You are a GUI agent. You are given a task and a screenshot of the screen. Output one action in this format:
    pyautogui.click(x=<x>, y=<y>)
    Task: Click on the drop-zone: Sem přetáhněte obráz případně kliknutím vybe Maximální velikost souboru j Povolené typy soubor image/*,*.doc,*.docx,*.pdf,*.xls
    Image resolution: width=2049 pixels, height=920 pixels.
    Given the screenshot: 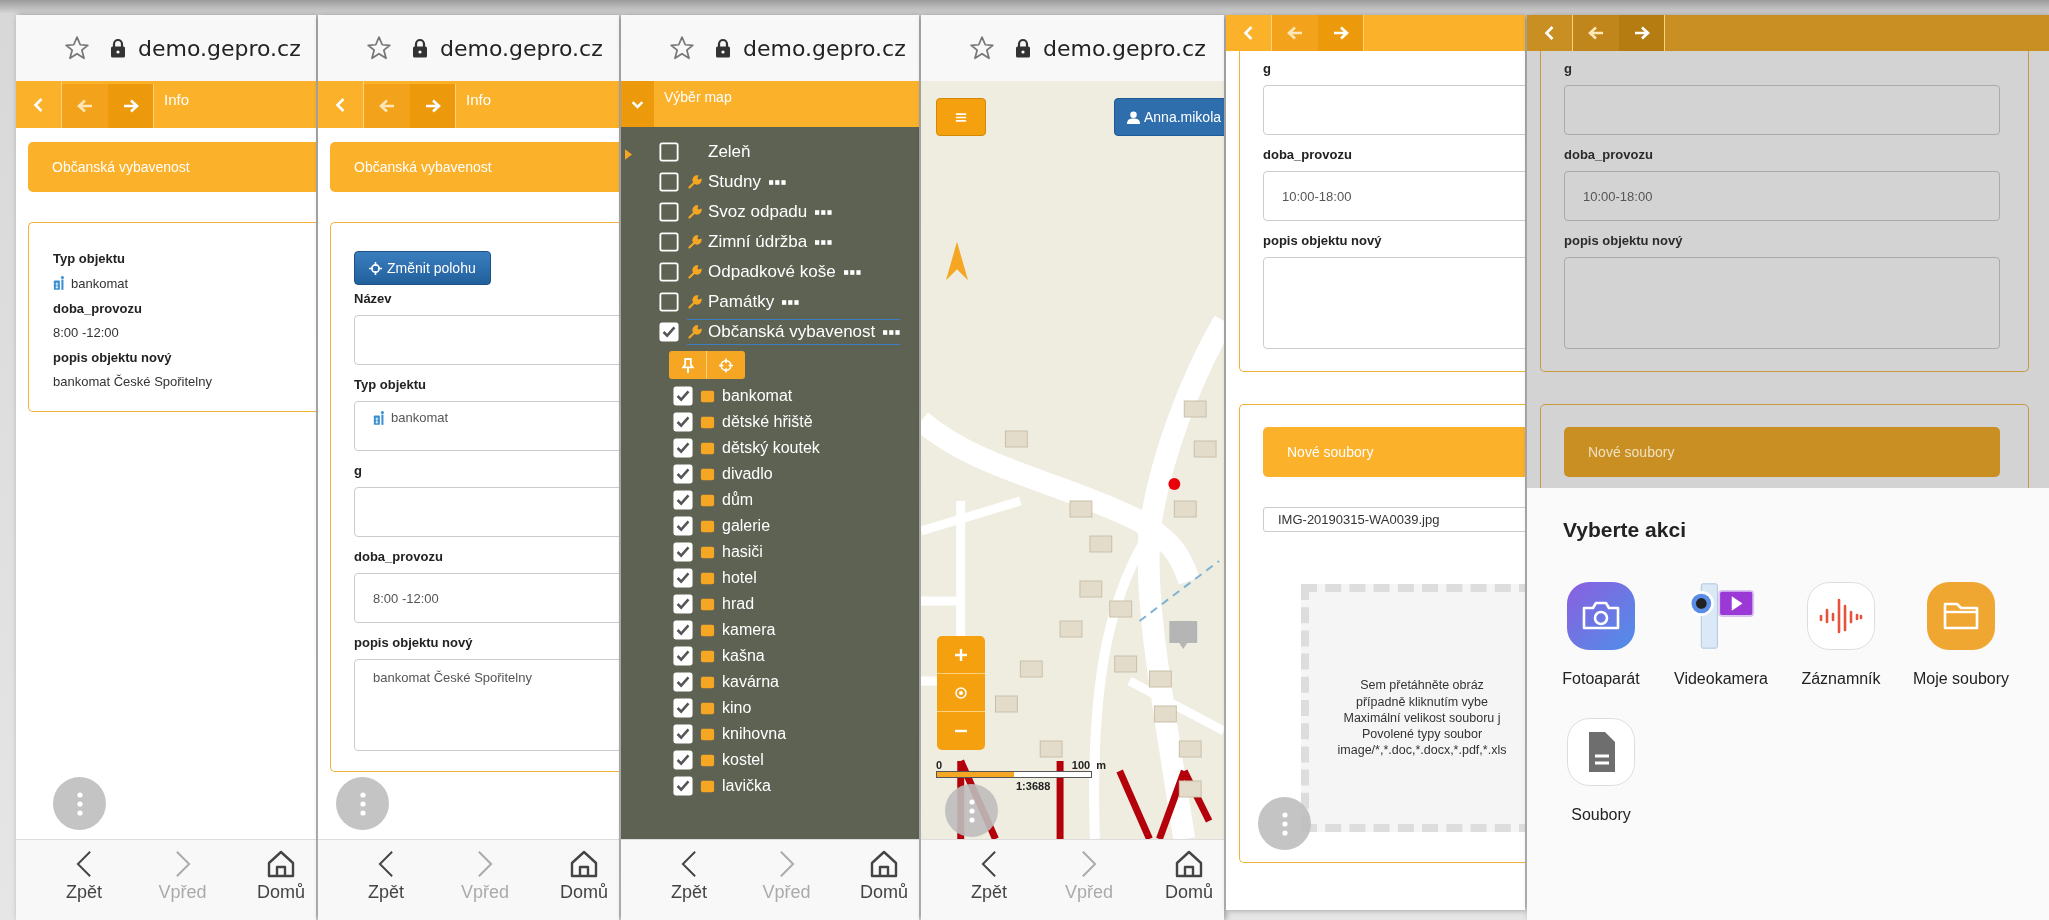 What is the action you would take?
    pyautogui.click(x=1413, y=708)
    